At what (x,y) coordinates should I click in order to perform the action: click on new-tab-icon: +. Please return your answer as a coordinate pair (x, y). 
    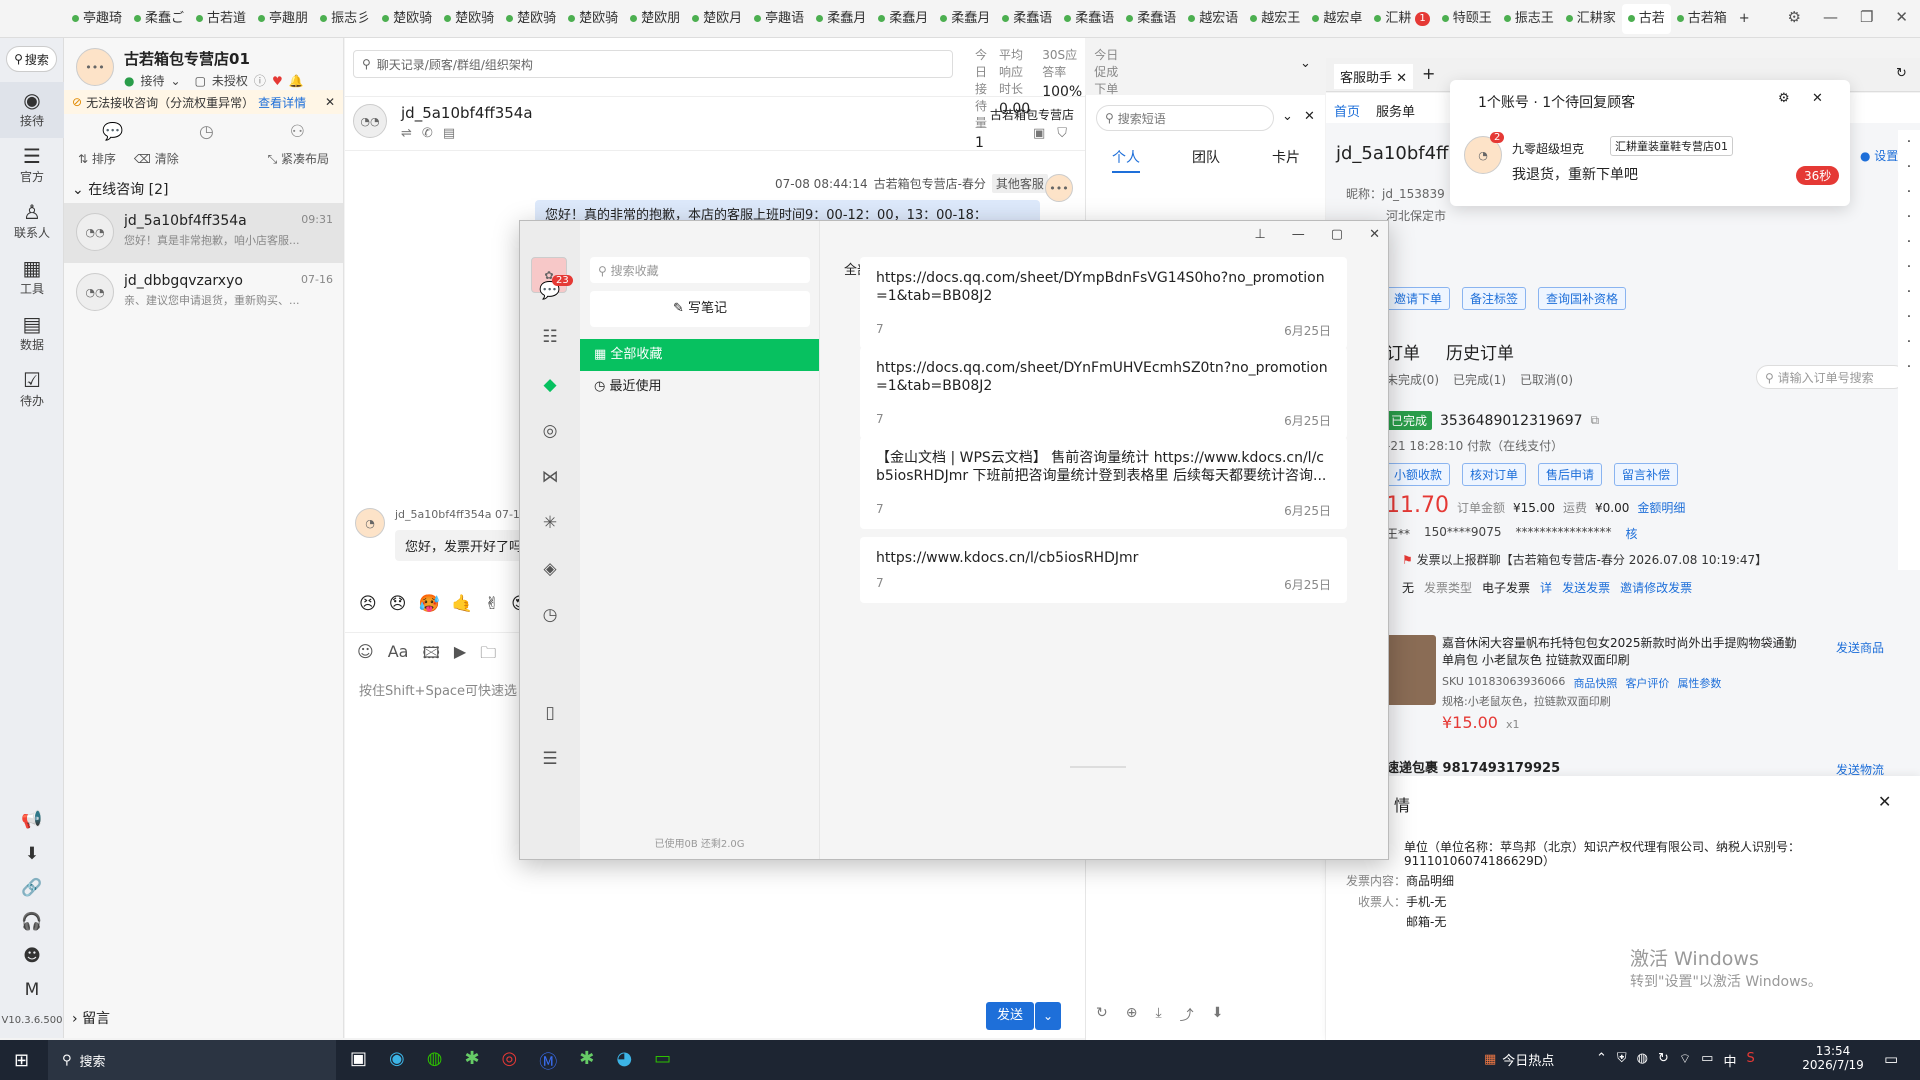
    Looking at the image, I should click on (1428, 73).